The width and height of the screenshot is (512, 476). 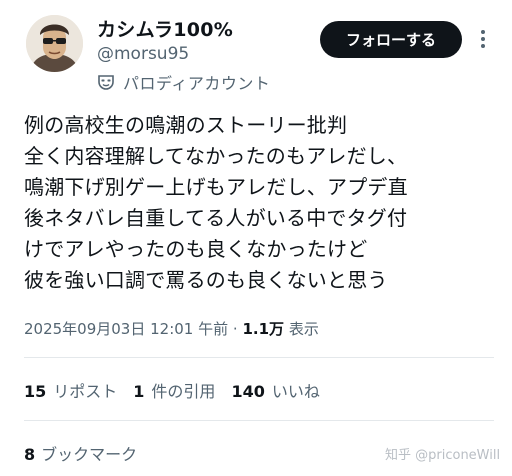 What do you see at coordinates (443, 455) in the screenshot?
I see `watermark: 知乎 @priconeWill` at bounding box center [443, 455].